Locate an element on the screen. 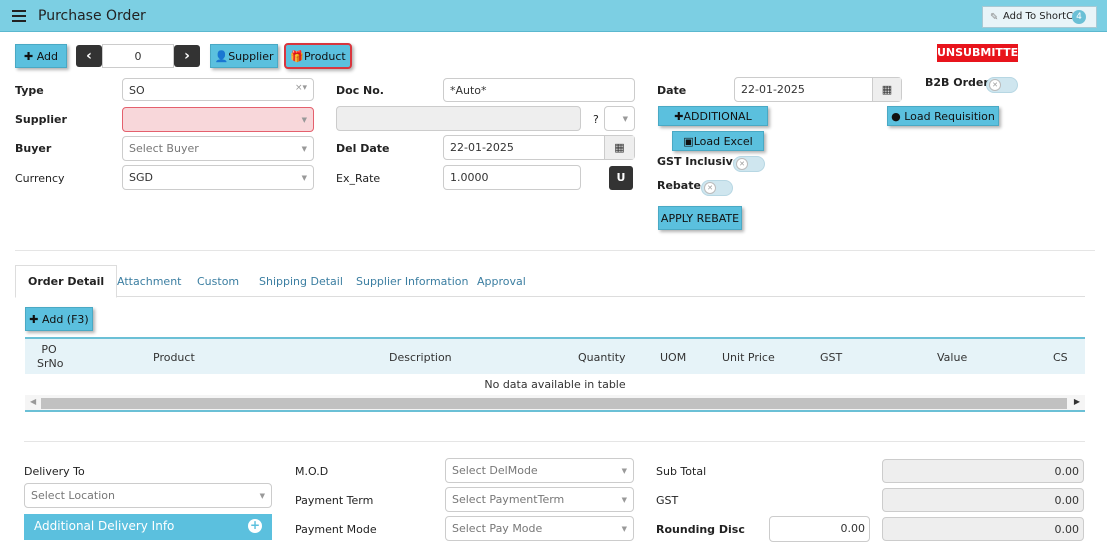 This screenshot has width=1107, height=546. gst-inclusive-toggle: ✕ is located at coordinates (749, 164).